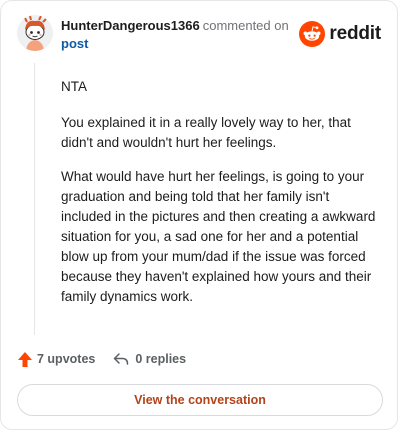 The height and width of the screenshot is (432, 400). What do you see at coordinates (101, 359) in the screenshot?
I see `comment-actions: 7 upvotes 0 replies` at bounding box center [101, 359].